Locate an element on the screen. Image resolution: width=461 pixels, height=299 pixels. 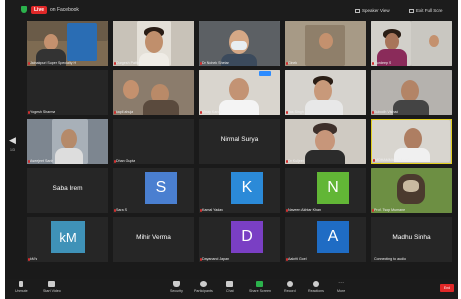
exit-full-screen-label: Exit Full Scre is located at coordinates (429, 10).